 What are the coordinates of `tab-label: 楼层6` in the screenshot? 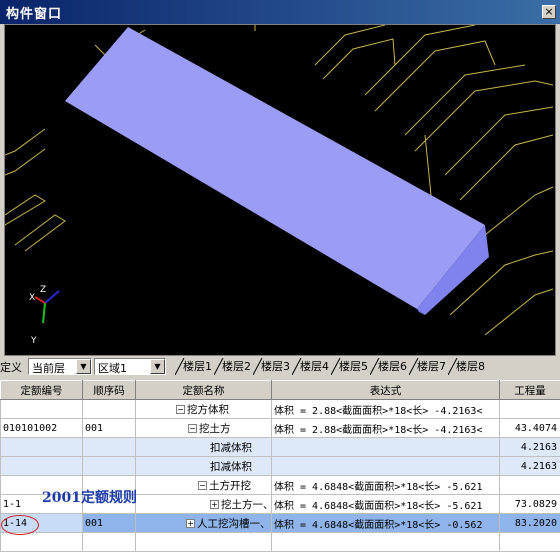 It's located at (392, 366).